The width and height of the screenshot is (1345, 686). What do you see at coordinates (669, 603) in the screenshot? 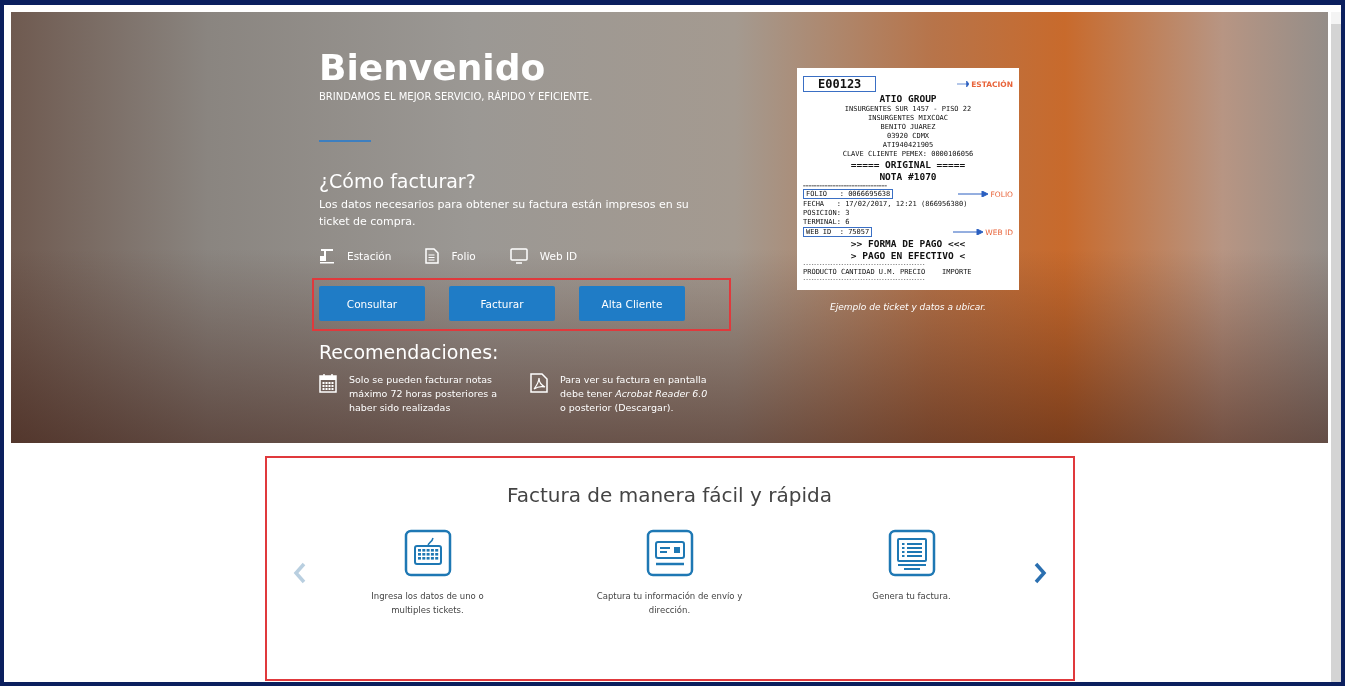
I see `step-text: Captura tu información de envío y dirección.` at bounding box center [669, 603].